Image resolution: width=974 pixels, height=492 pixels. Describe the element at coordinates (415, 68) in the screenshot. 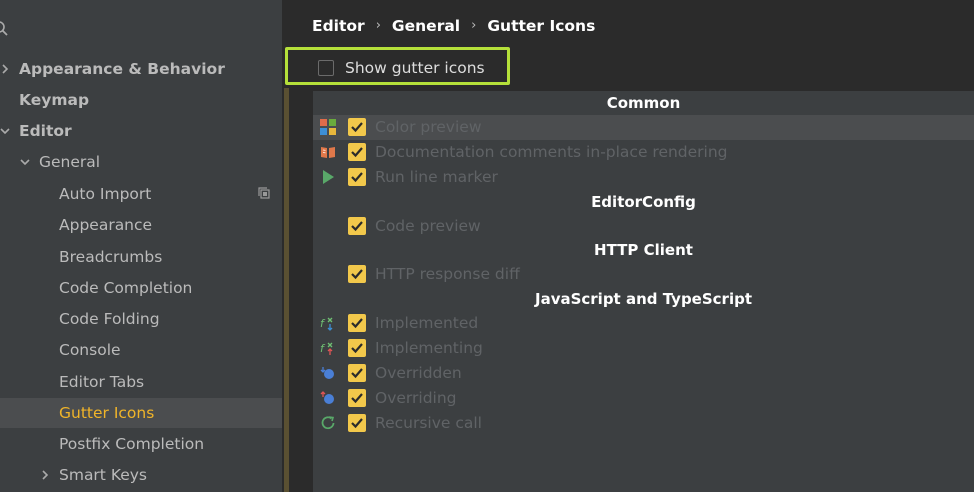

I see `show-gutter-icons-label: Show gutter icons` at that location.